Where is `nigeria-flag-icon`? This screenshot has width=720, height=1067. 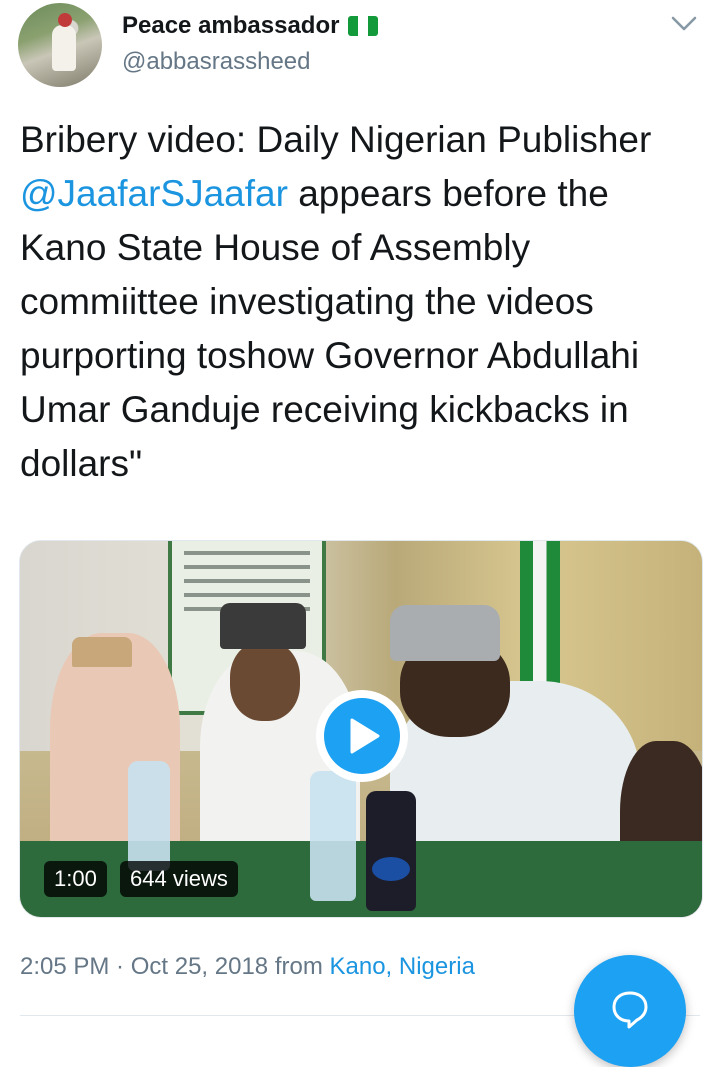
nigeria-flag-icon is located at coordinates (363, 26).